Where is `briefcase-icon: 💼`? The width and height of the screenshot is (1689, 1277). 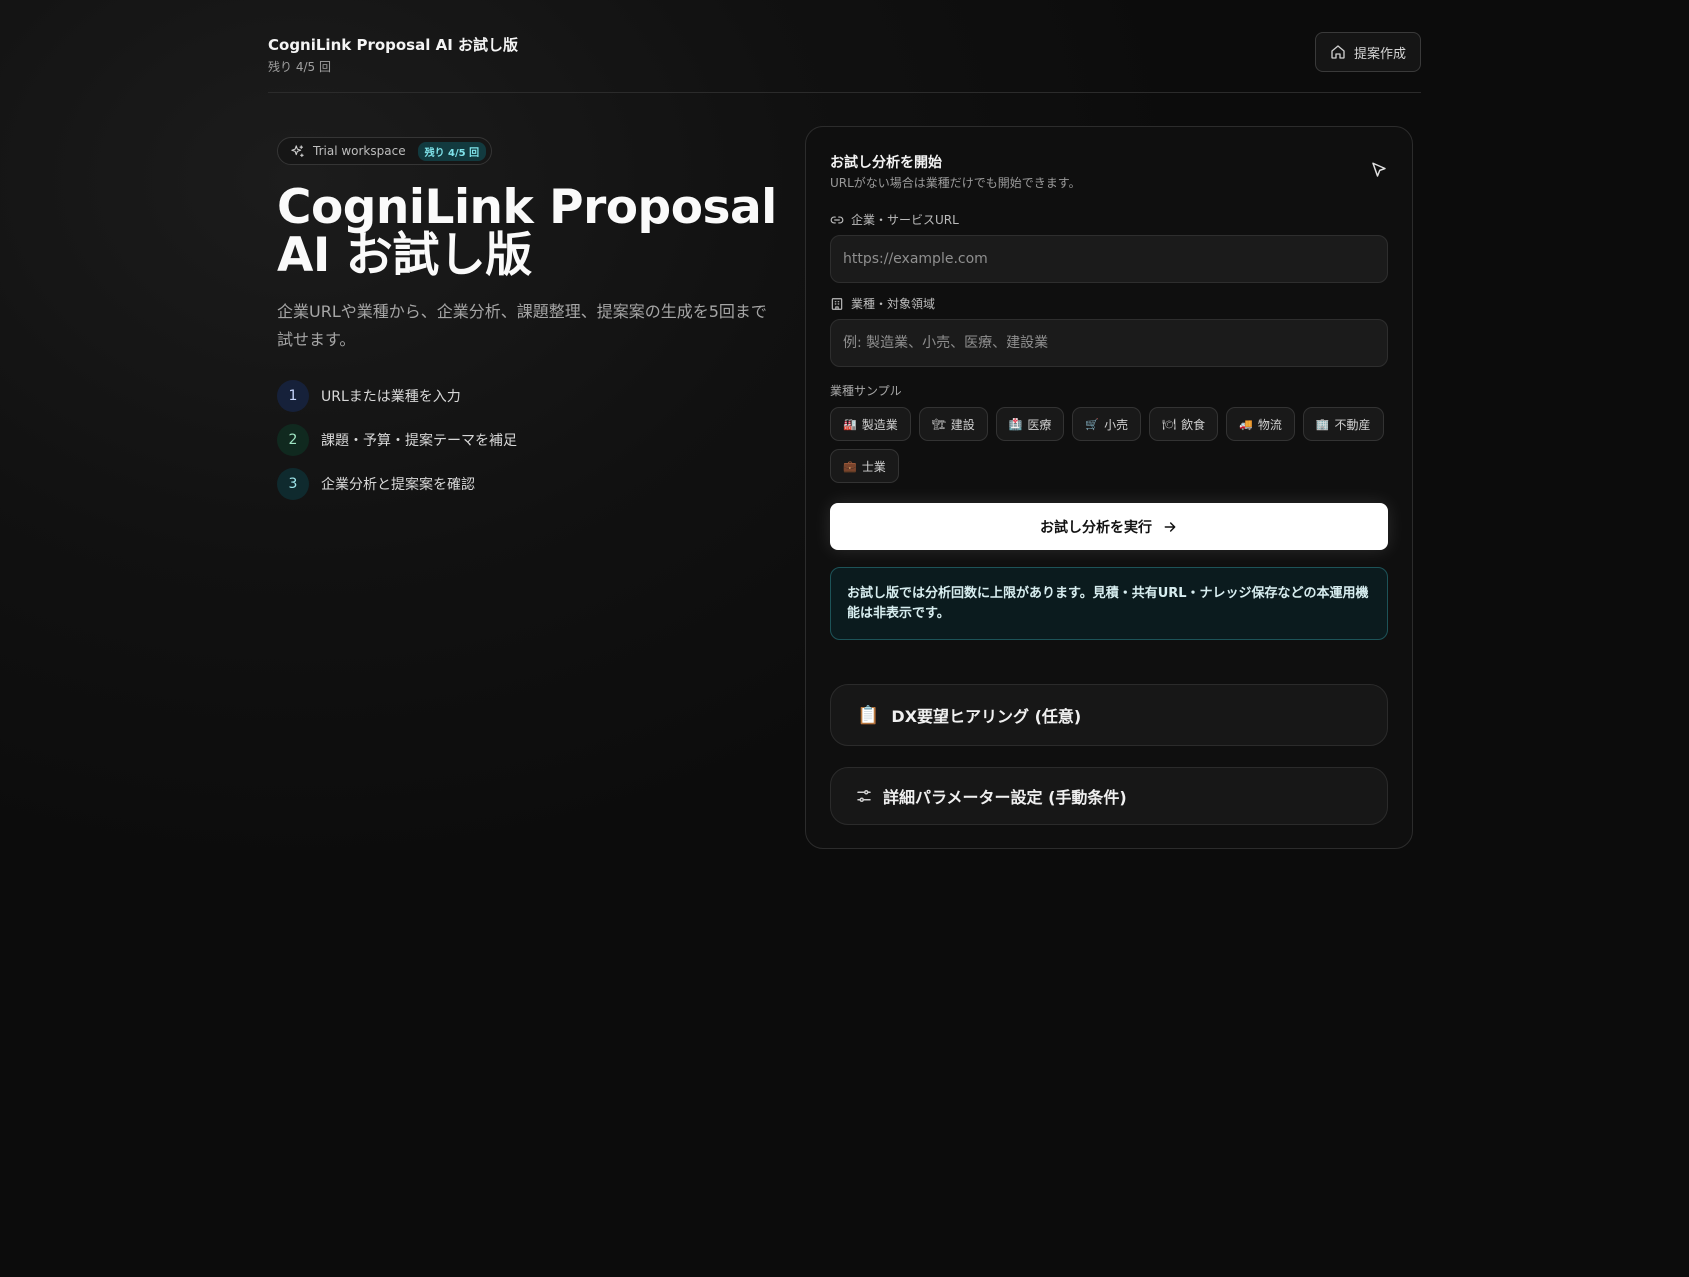 briefcase-icon: 💼 is located at coordinates (850, 466).